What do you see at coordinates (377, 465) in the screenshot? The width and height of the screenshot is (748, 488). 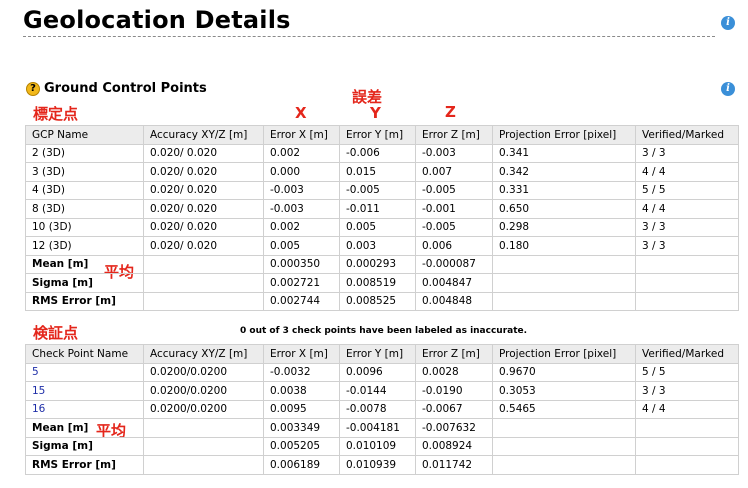 I see `summary-cell: 0.010939` at bounding box center [377, 465].